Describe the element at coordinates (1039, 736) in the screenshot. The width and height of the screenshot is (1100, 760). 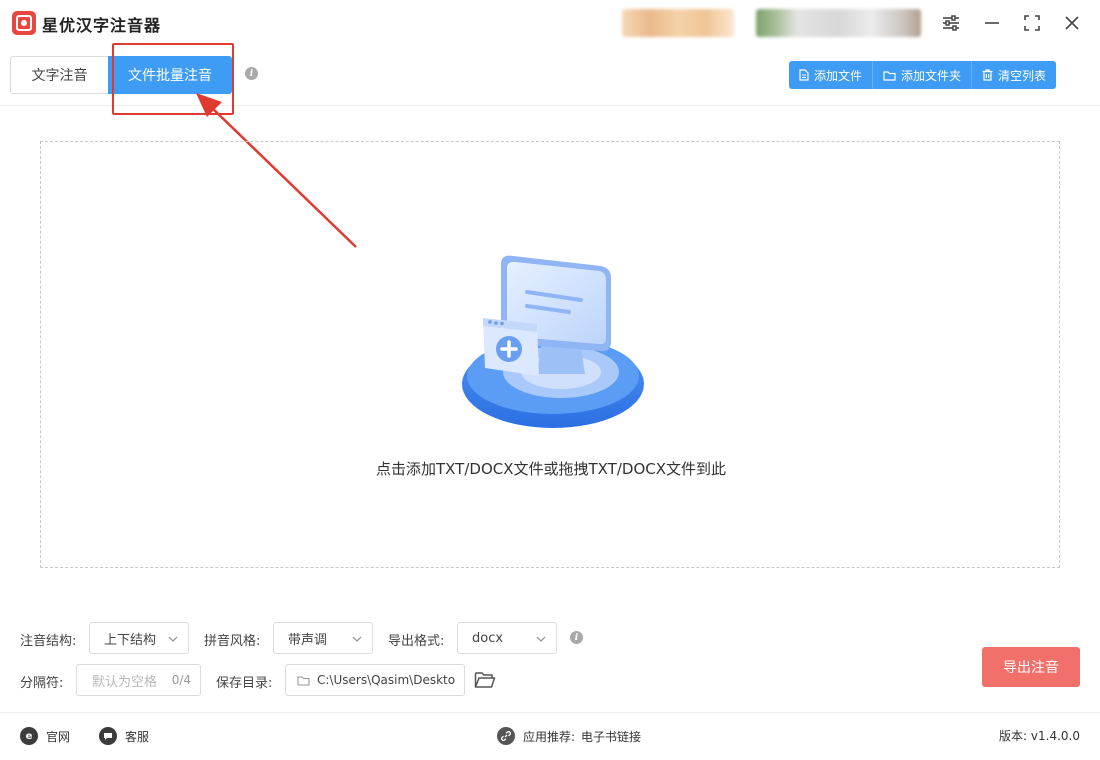
I see `version-text: 版本: v1.4.0.0` at that location.